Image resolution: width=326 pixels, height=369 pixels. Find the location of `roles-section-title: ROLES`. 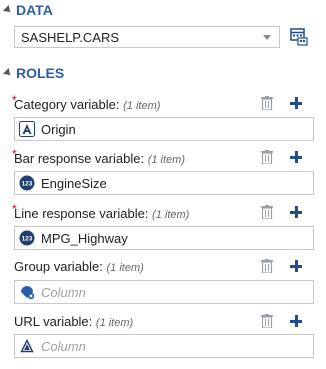

roles-section-title: ROLES is located at coordinates (40, 73).